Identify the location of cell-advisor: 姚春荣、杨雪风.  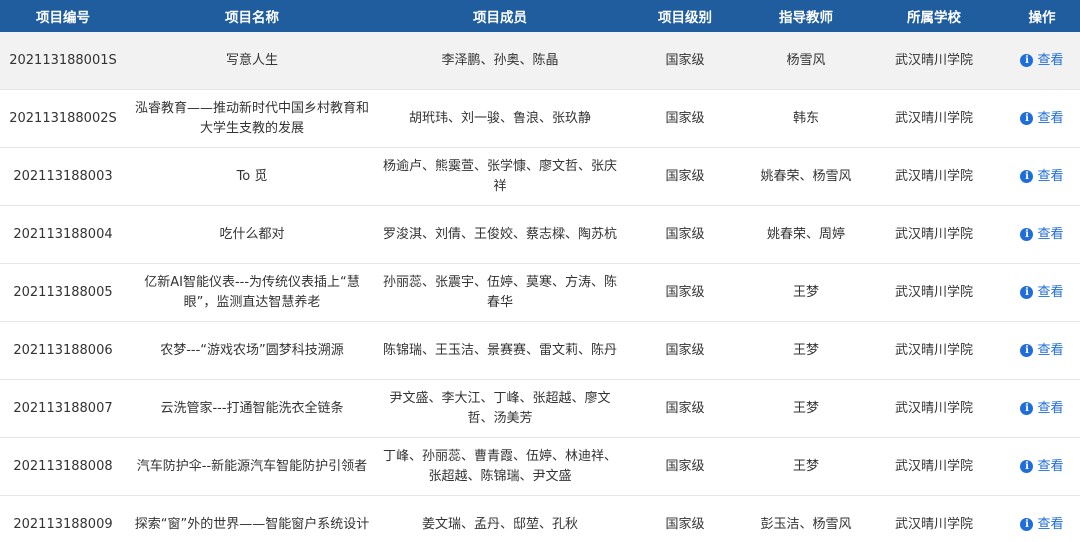
(806, 176).